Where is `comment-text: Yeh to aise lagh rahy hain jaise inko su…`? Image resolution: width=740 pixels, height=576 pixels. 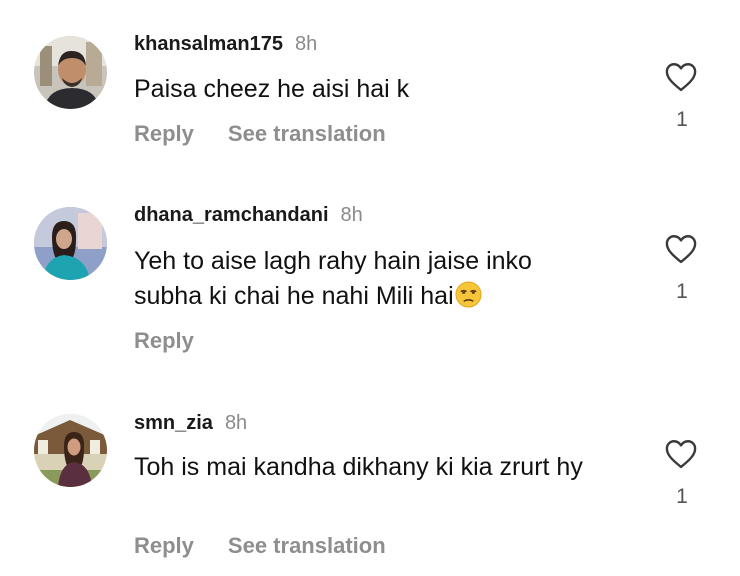
comment-text: Yeh to aise lagh rahy hain jaise inko su… is located at coordinates (369, 279).